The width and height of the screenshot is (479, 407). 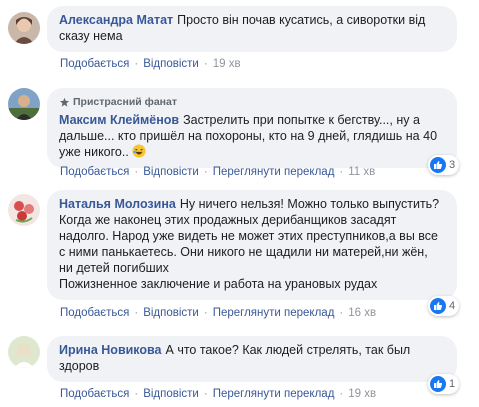 I want to click on reaction-number: 3, so click(x=452, y=165).